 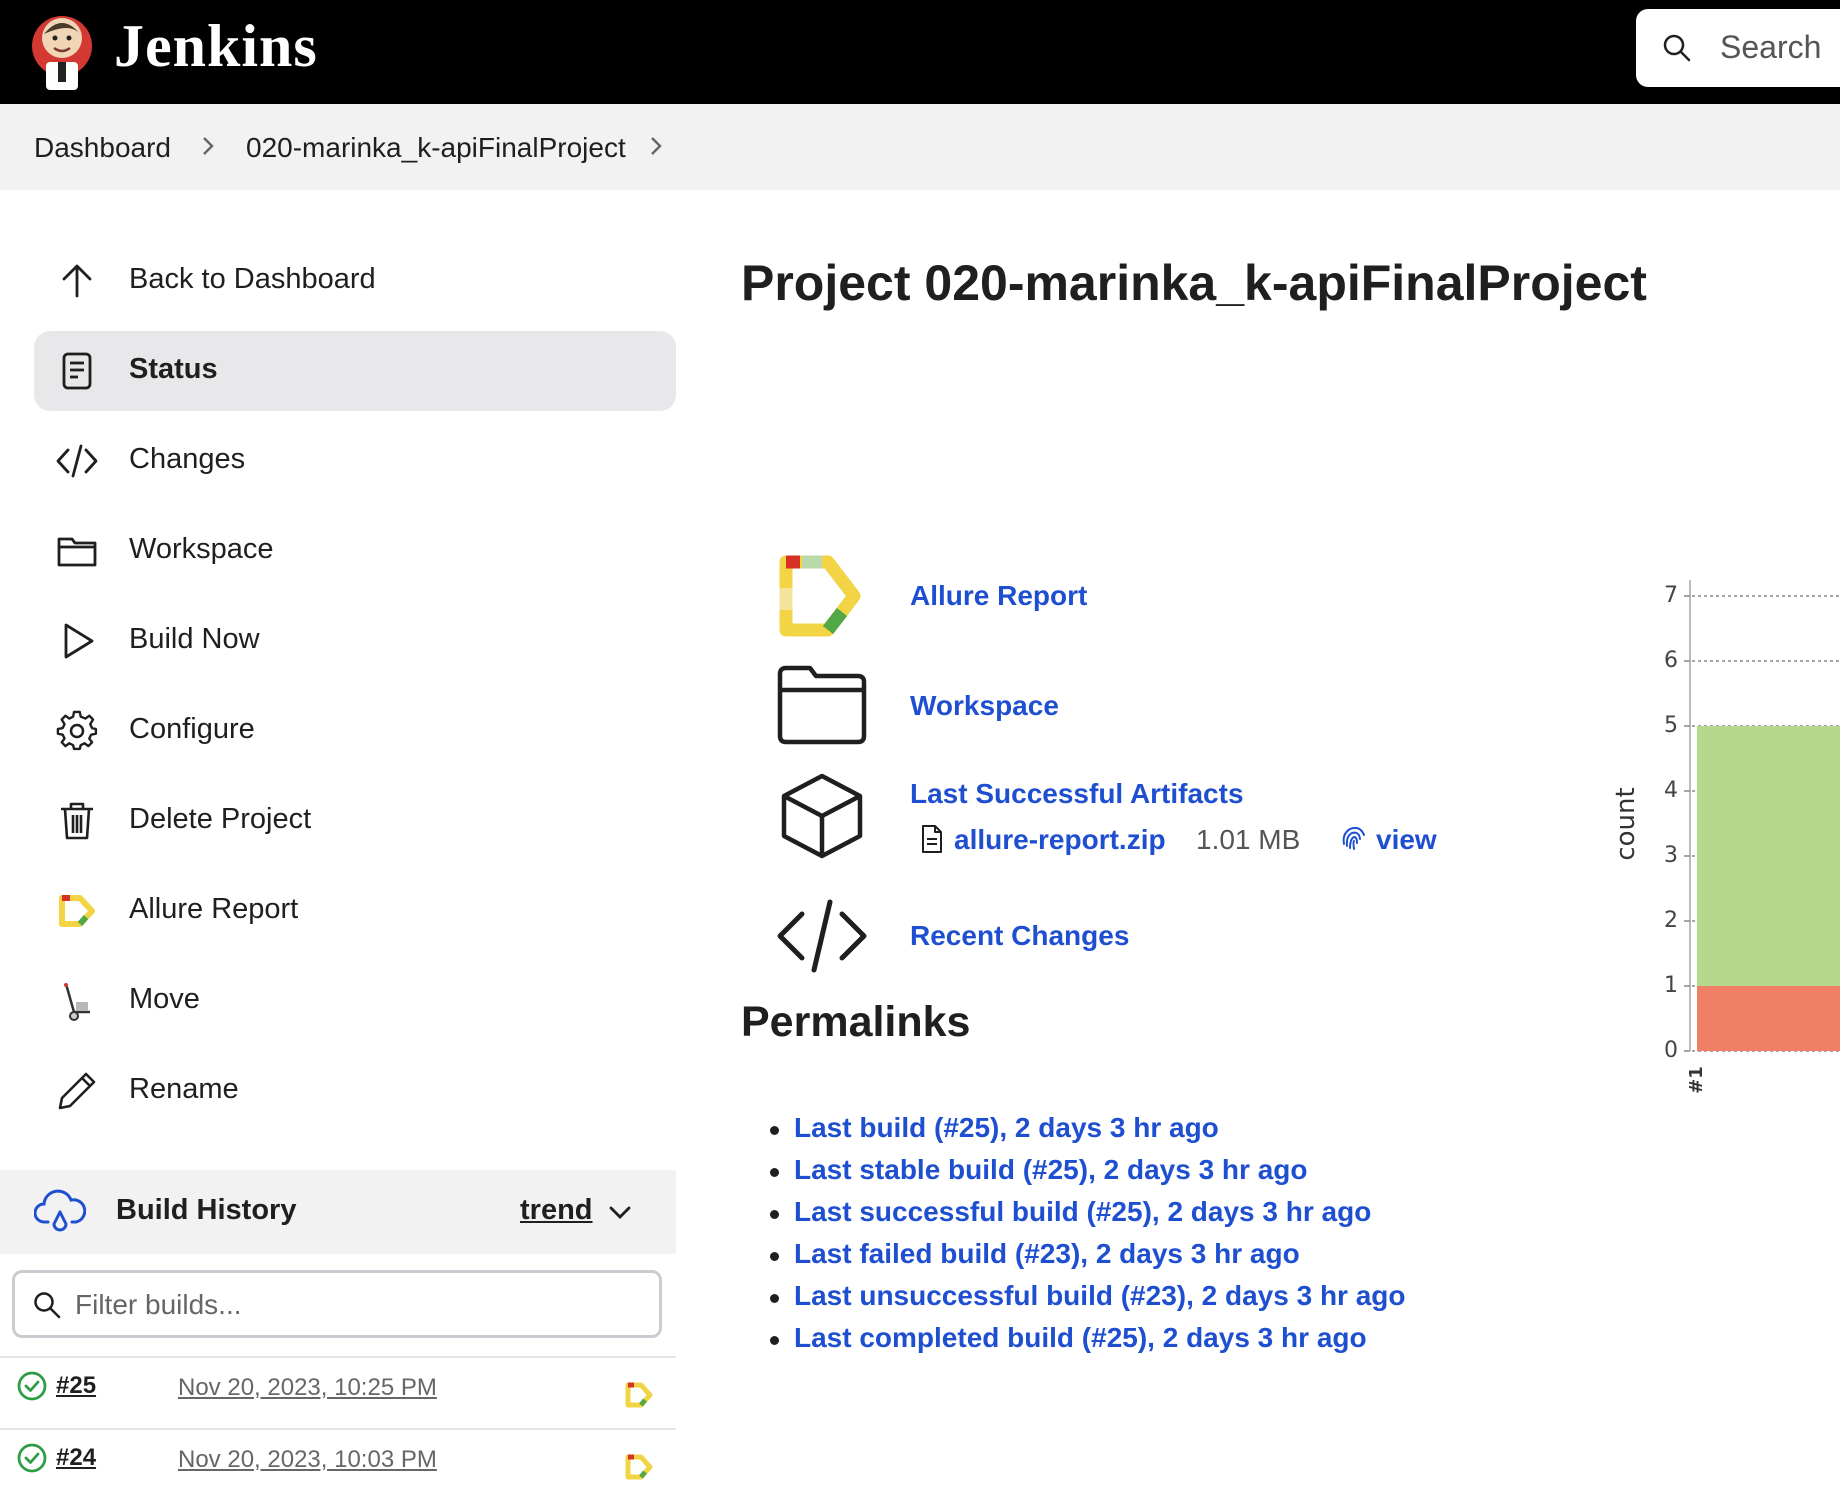 I want to click on trend-link: trend, so click(x=556, y=1210).